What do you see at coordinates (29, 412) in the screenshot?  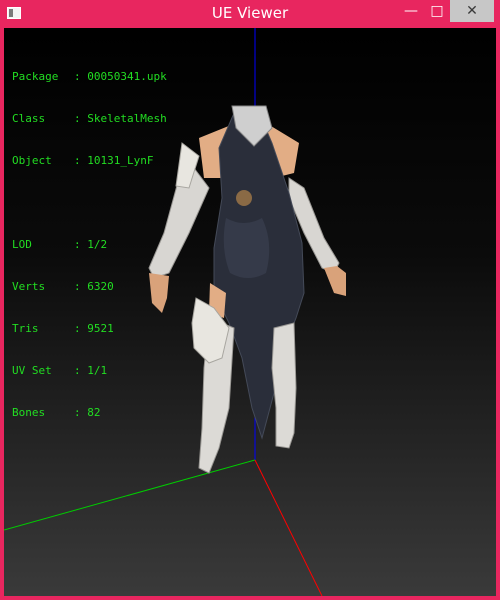 I see `info-label: Bones` at bounding box center [29, 412].